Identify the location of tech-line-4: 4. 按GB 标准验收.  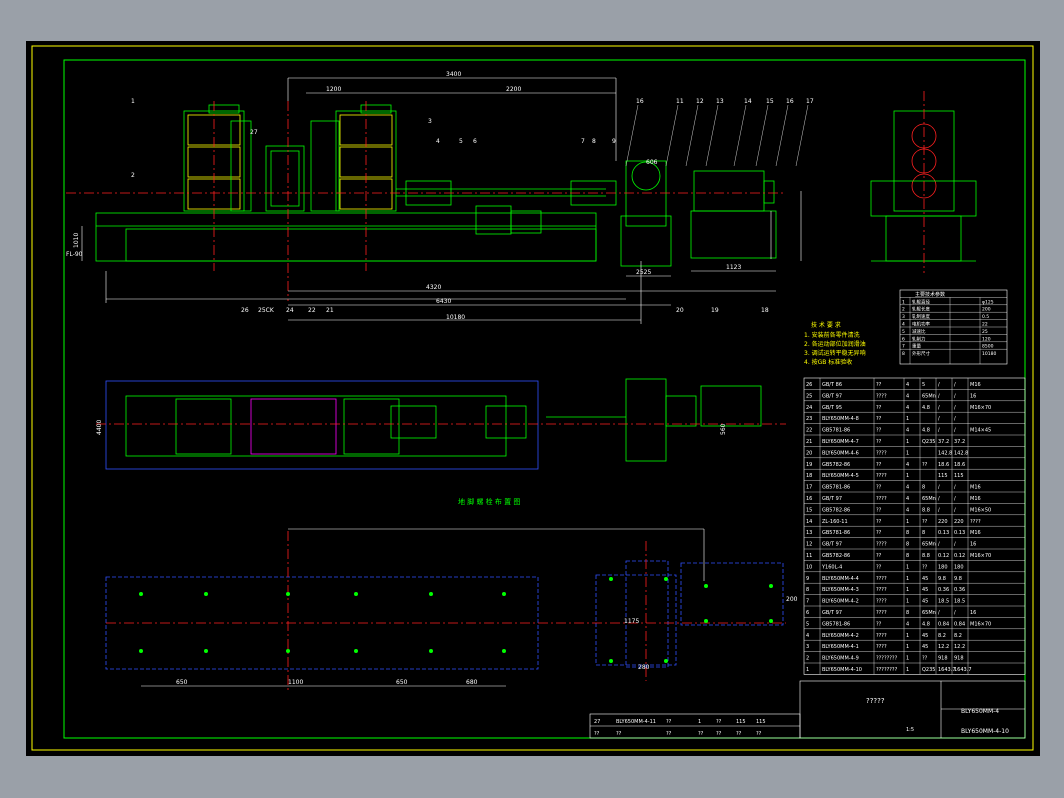
(828, 362).